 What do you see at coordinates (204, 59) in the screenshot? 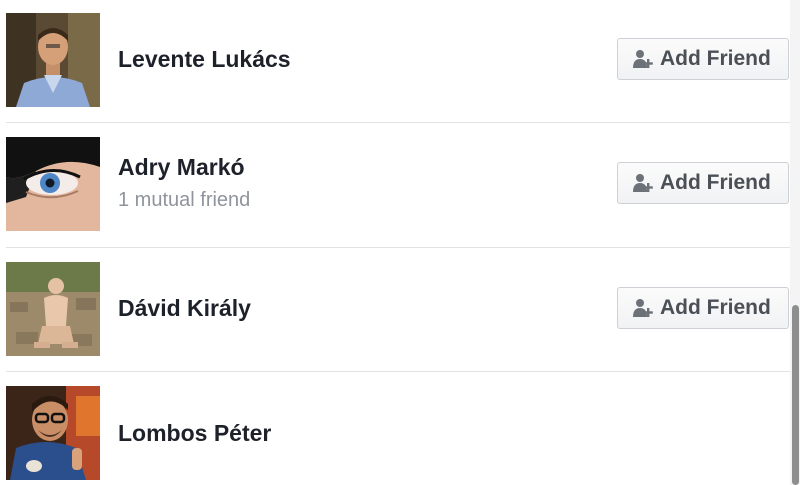
I see `person-name: Levente Lukács` at bounding box center [204, 59].